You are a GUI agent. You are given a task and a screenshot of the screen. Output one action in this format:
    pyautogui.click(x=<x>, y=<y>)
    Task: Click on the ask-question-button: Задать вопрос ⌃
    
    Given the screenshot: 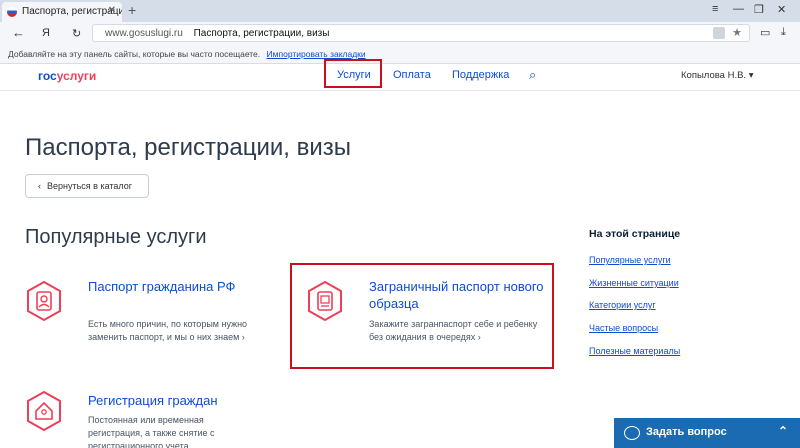 What is the action you would take?
    pyautogui.click(x=707, y=433)
    